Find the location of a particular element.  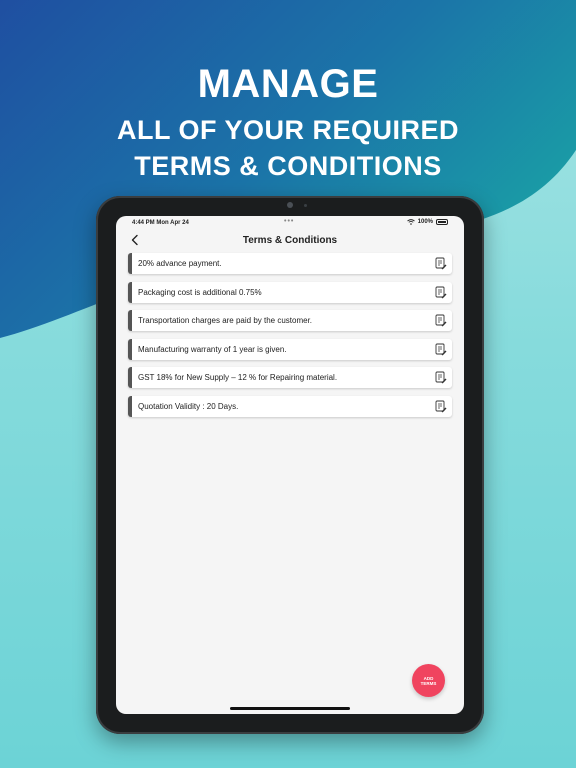

headline-line-3: TERMS & CONDITIONS is located at coordinates (288, 166).